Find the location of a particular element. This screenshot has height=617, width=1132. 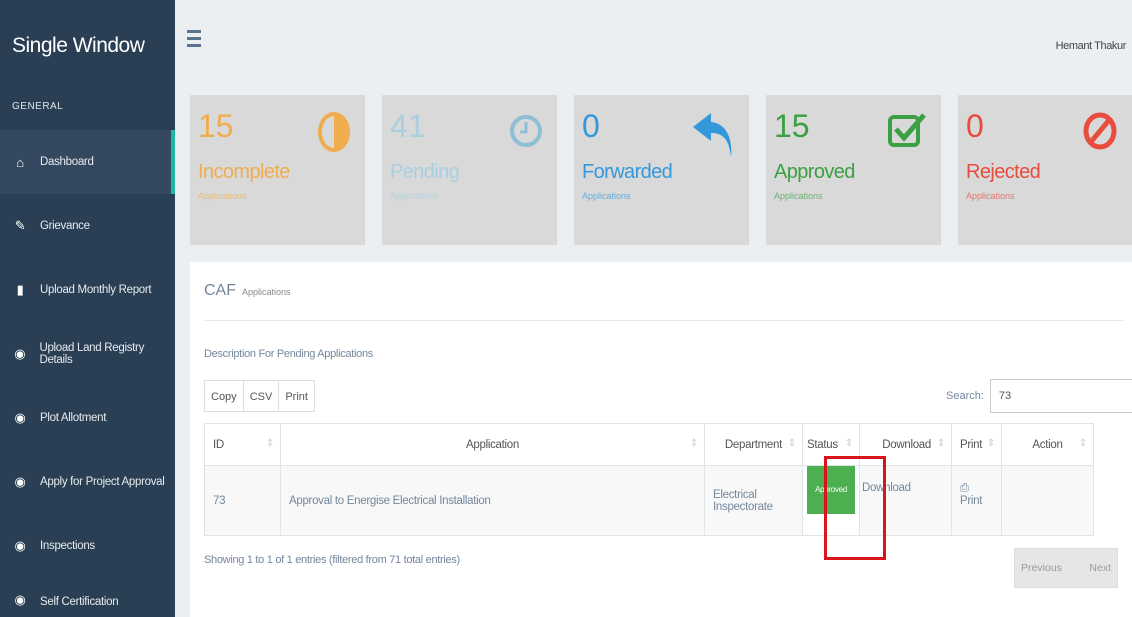

tile-incomplete: 15 Incomplete Applications is located at coordinates (277, 170).